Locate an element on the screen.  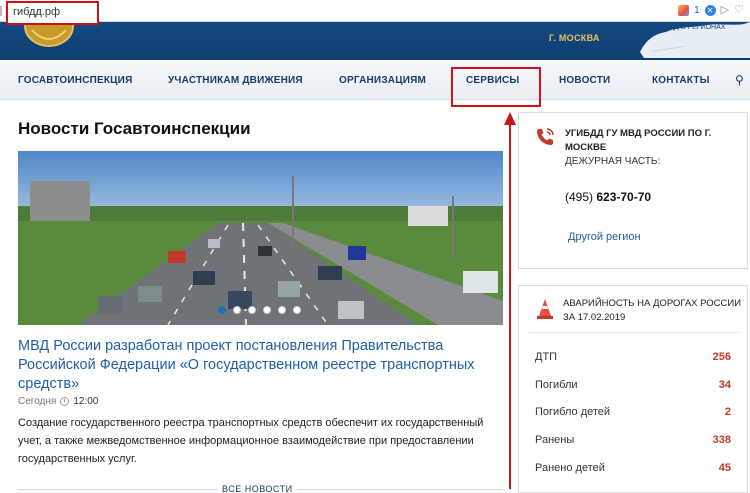
stat-label: Погибло детей is located at coordinates (573, 412).